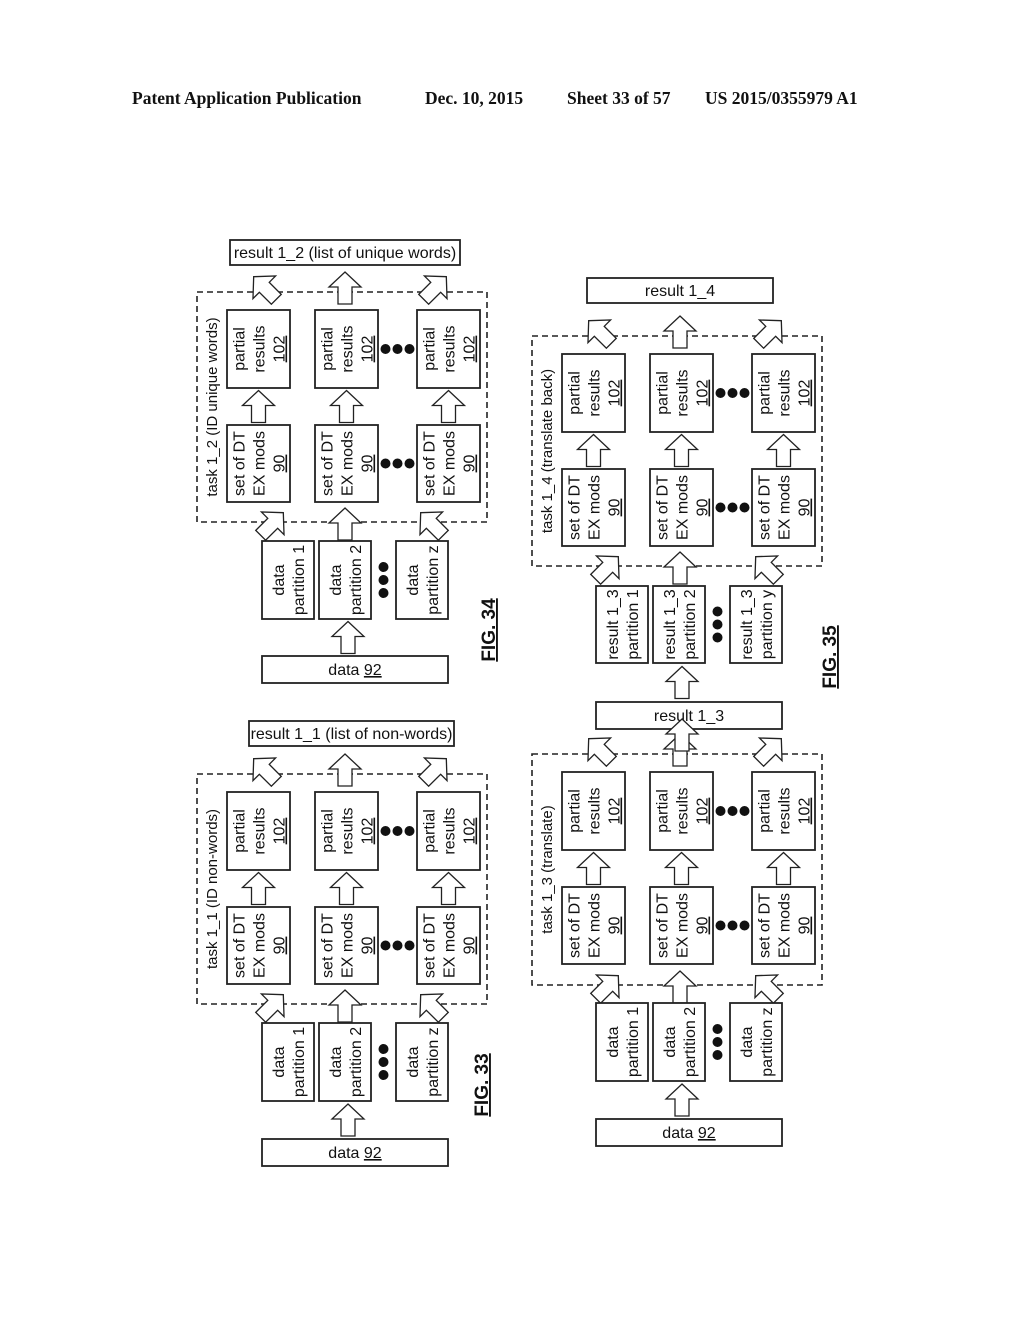 The height and width of the screenshot is (1320, 1024). What do you see at coordinates (547, 451) in the screenshot?
I see `task-label: task 1_4 (translate back)` at bounding box center [547, 451].